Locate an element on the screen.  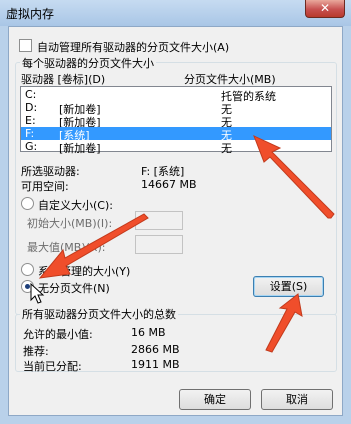
drive-row-d: D: [新加卷] 无 is located at coordinates (176, 108).